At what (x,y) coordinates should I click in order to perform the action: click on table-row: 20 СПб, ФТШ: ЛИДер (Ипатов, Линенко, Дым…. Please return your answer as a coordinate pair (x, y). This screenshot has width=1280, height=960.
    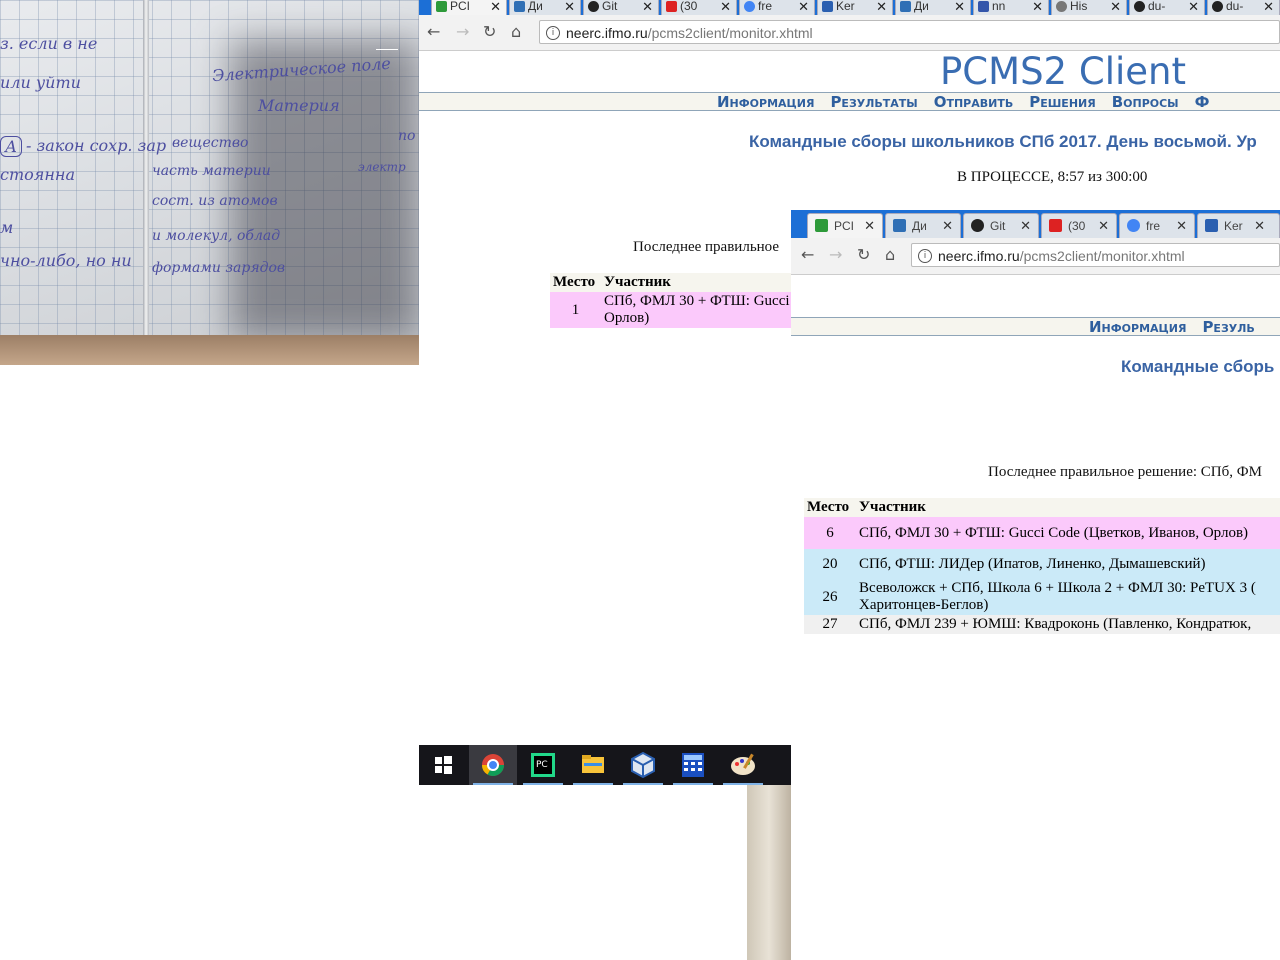
    Looking at the image, I should click on (1042, 564).